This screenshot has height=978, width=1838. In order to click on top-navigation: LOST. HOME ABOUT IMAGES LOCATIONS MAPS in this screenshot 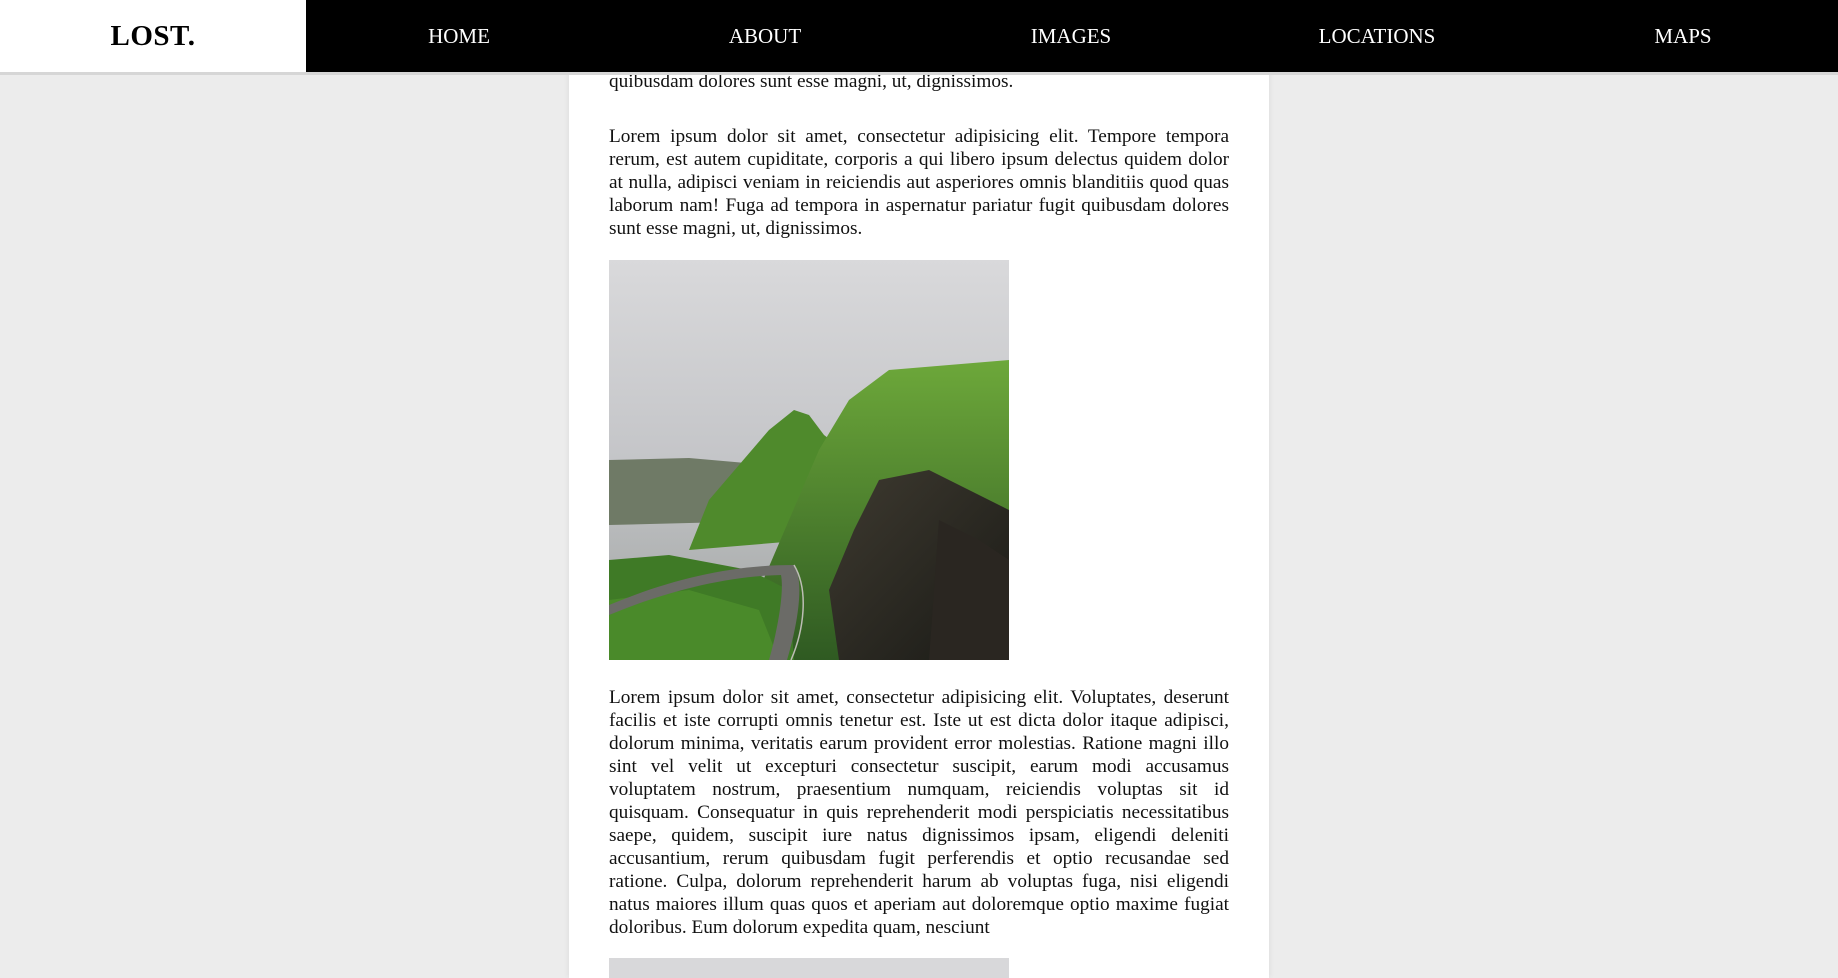, I will do `click(919, 37)`.